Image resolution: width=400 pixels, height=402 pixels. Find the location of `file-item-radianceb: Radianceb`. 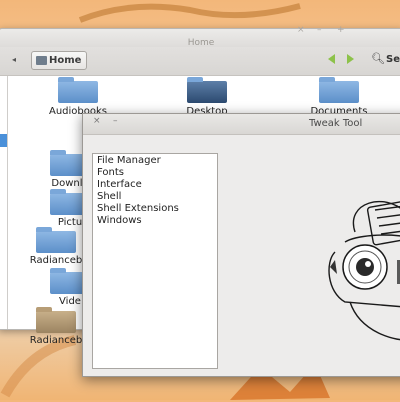

file-item-radianceb: Radianceb is located at coordinates (56, 246).